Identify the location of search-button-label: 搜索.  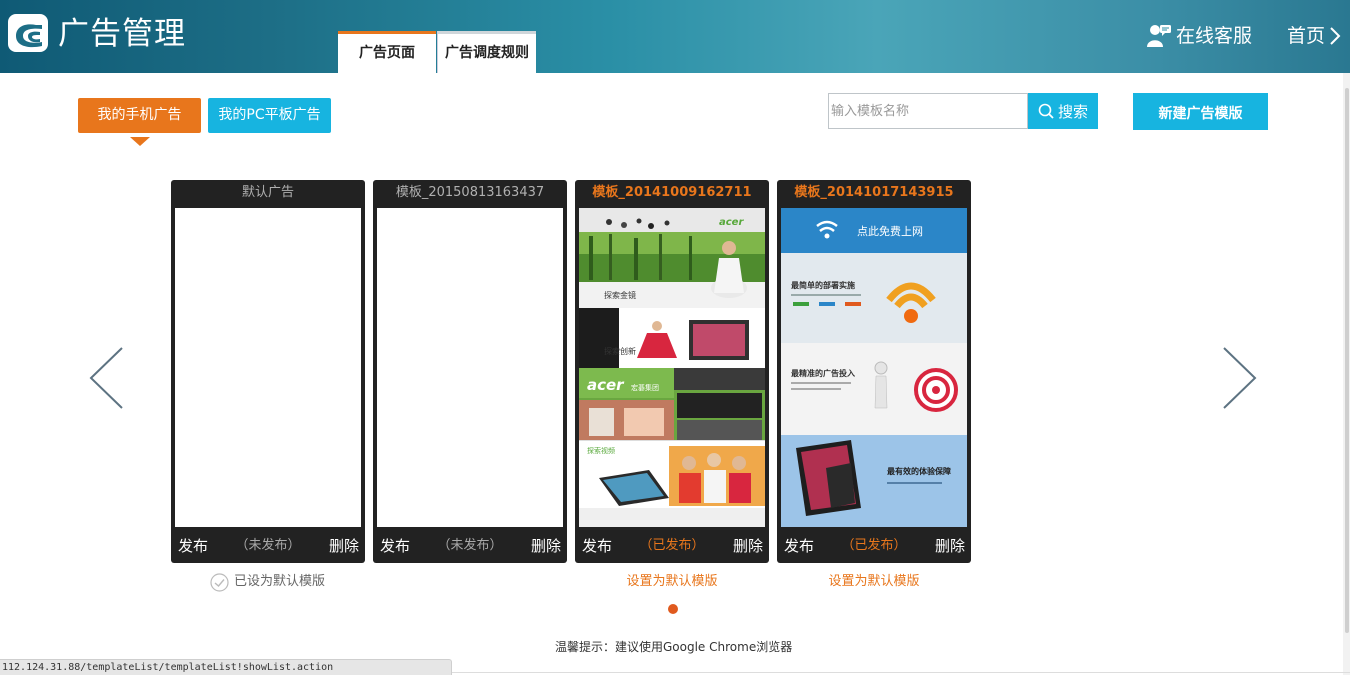
(1072, 111).